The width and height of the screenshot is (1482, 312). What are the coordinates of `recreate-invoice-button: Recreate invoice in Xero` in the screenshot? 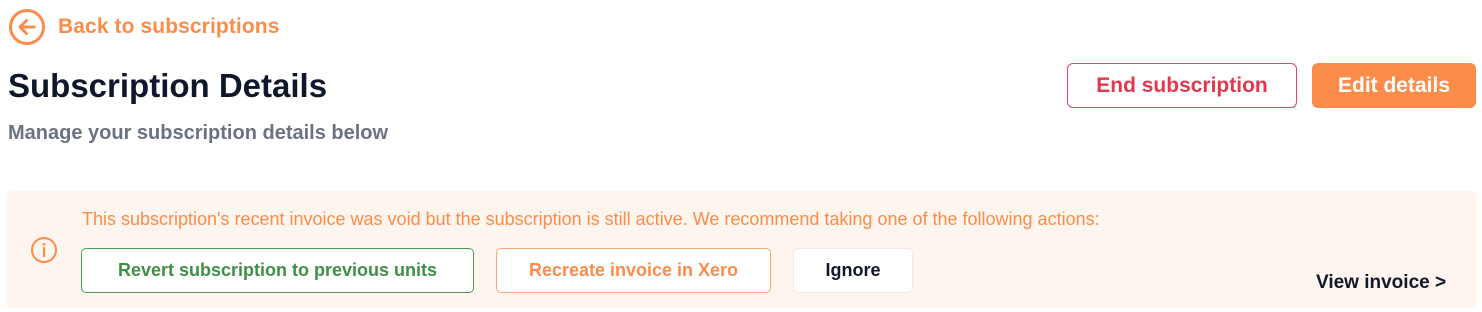 It's located at (633, 270).